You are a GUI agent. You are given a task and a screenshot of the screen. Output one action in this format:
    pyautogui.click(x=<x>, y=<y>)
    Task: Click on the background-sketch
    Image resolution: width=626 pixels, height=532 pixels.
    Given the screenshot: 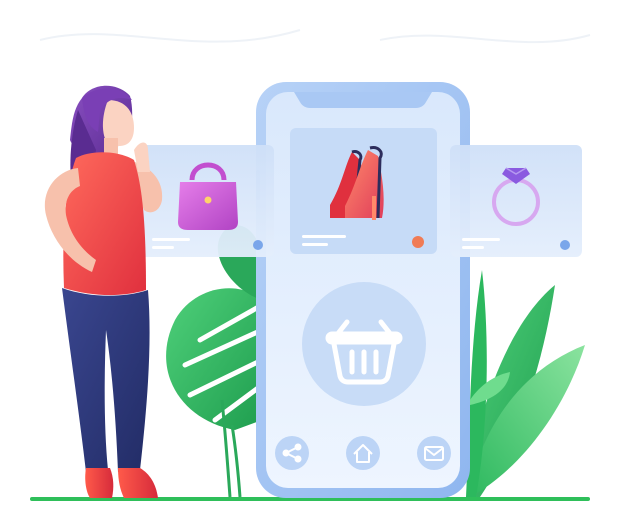 What is the action you would take?
    pyautogui.click(x=315, y=36)
    